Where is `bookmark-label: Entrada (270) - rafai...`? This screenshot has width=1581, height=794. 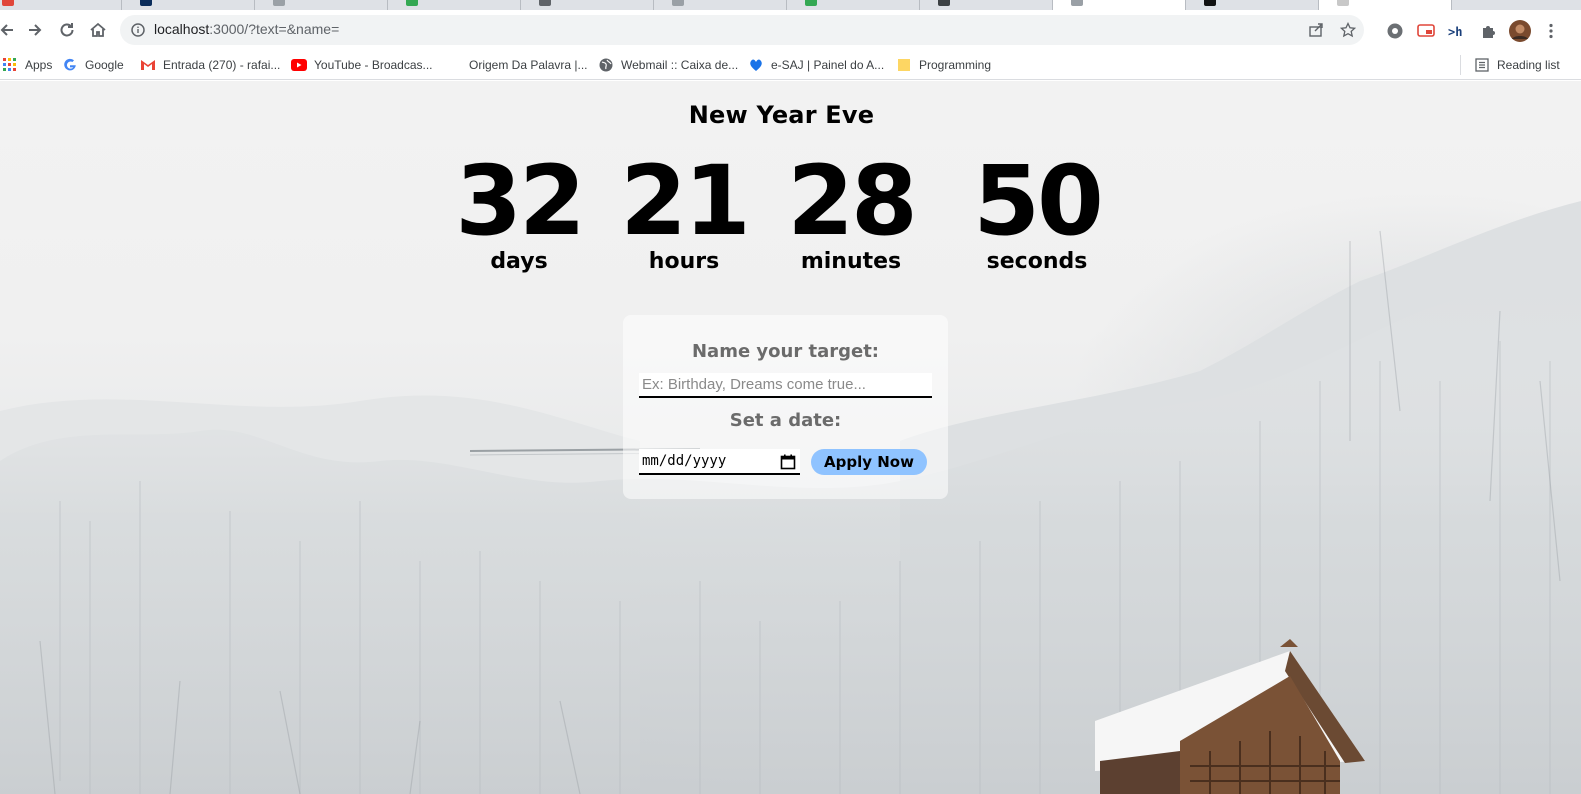 bookmark-label: Entrada (270) - rafai... is located at coordinates (222, 65).